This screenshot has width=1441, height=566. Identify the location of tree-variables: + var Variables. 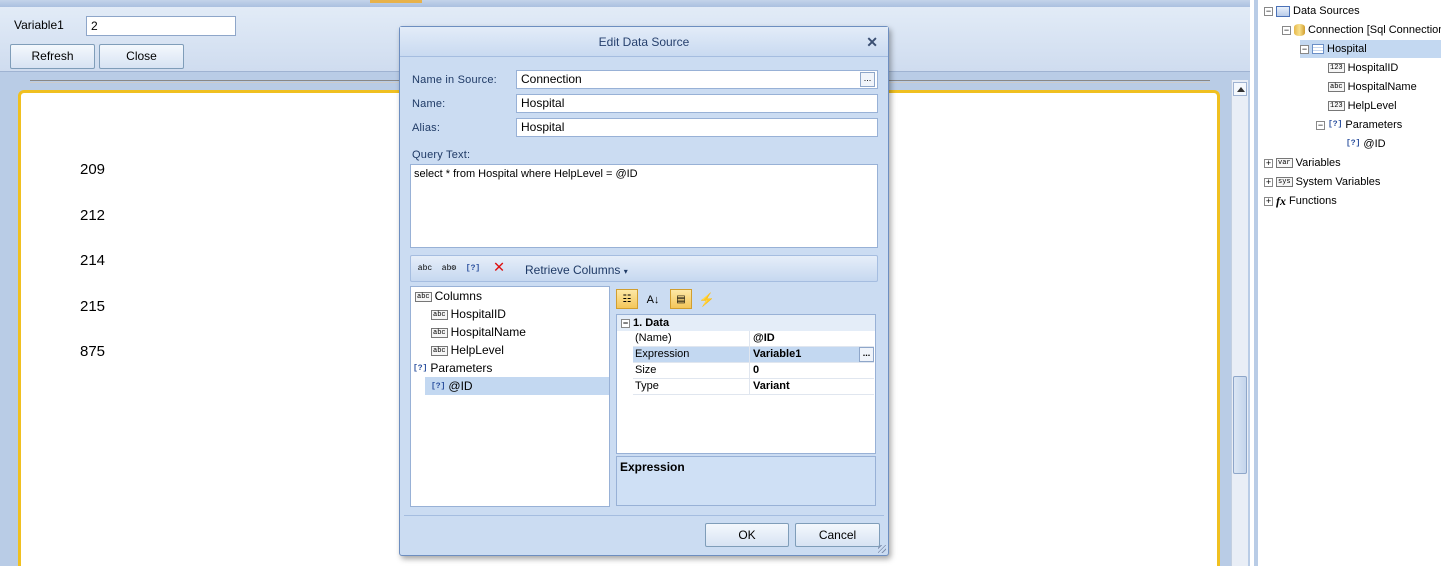
(1302, 163).